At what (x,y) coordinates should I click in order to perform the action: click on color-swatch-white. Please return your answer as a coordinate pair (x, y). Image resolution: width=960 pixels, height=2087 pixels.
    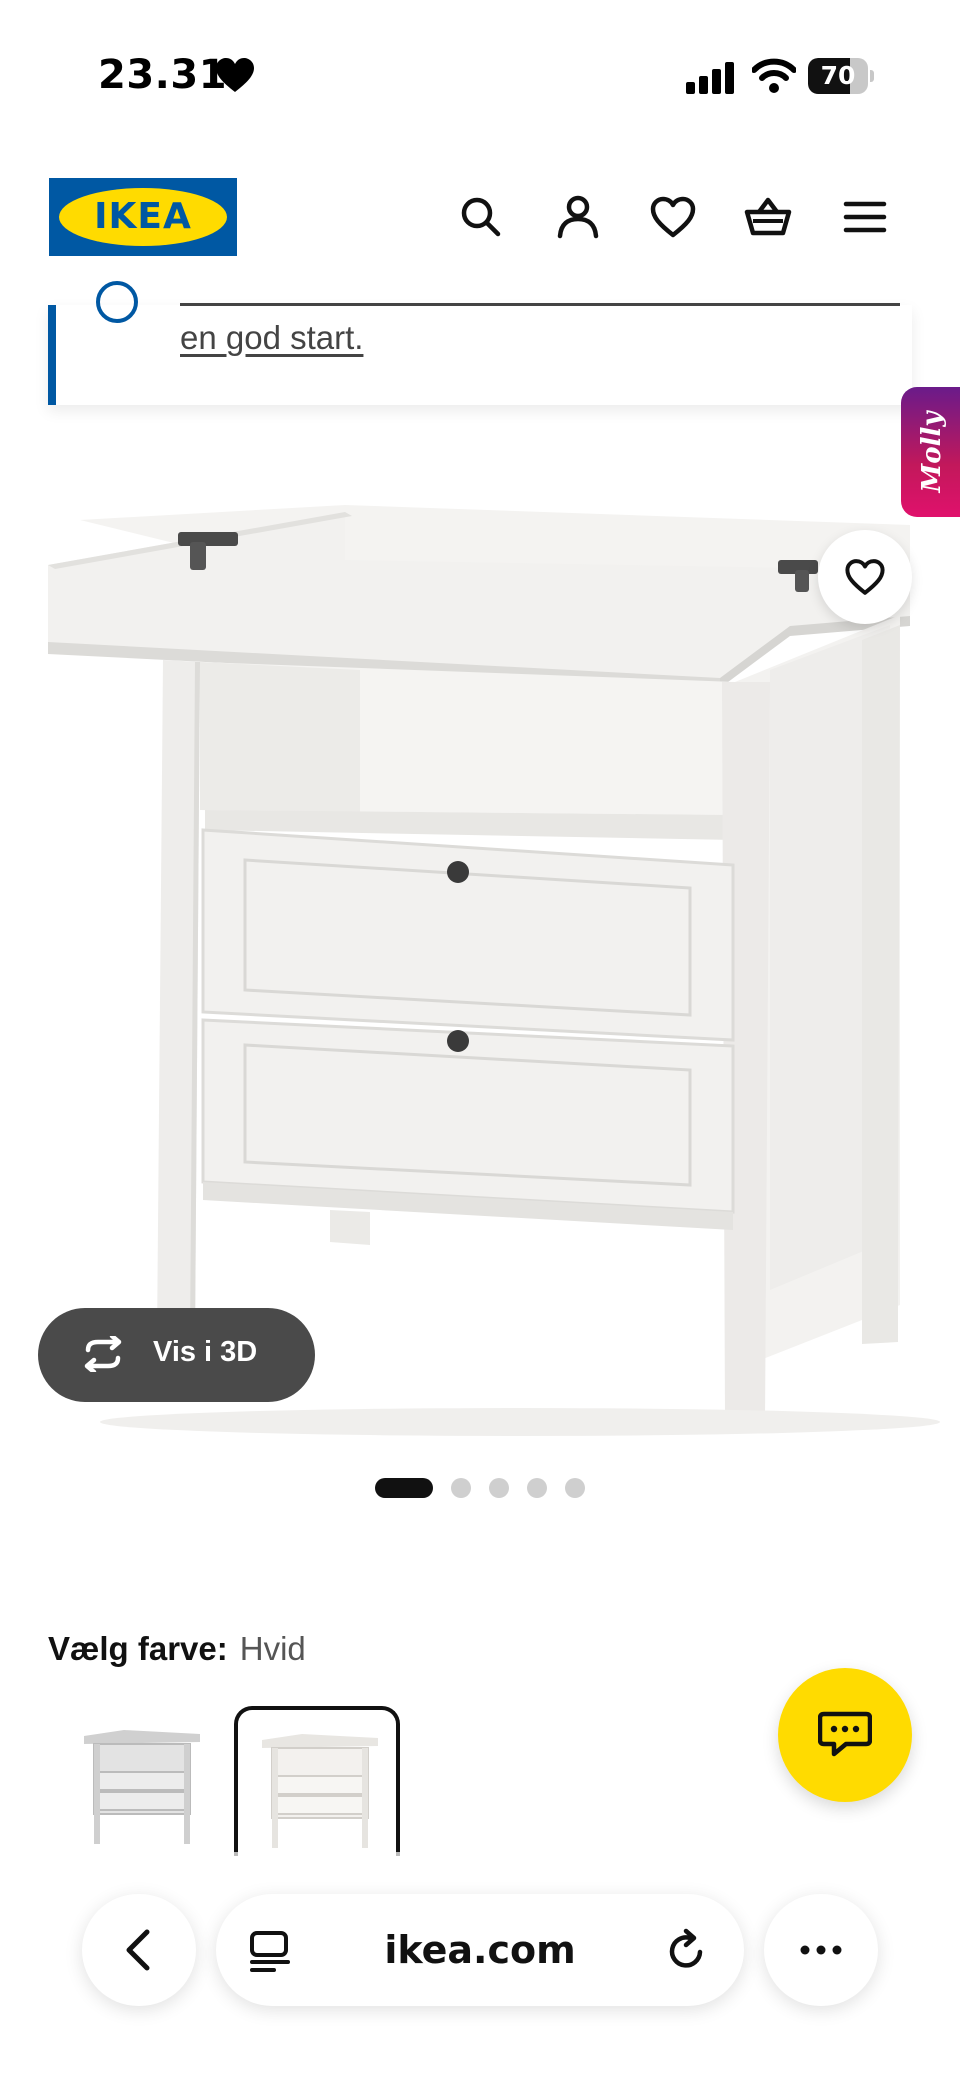
    Looking at the image, I should click on (317, 1781).